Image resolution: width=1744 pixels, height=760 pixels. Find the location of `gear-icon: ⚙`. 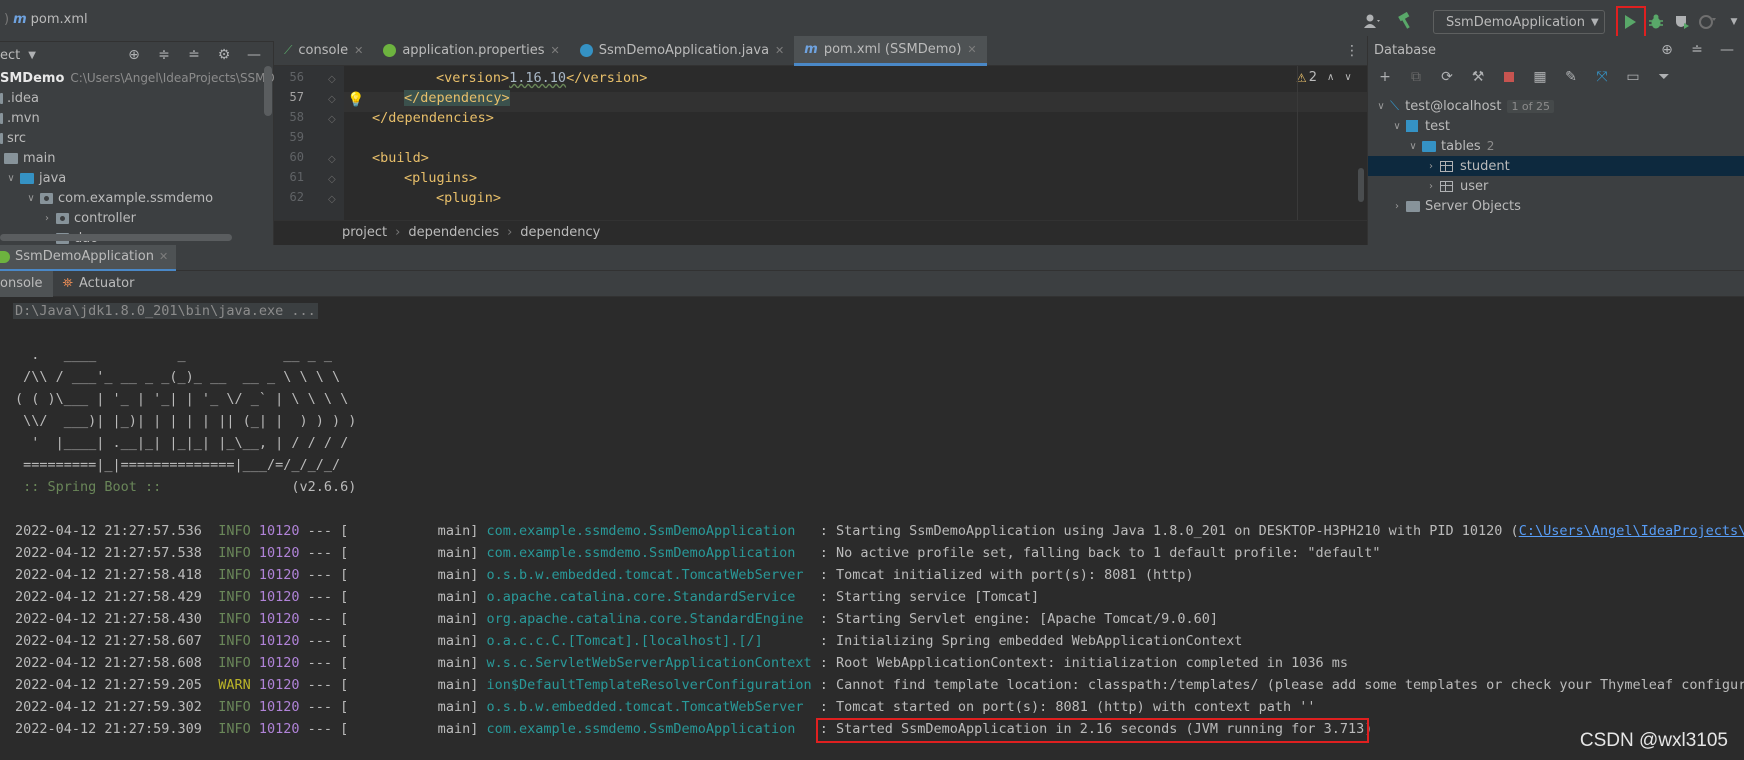

gear-icon: ⚙ is located at coordinates (224, 55).